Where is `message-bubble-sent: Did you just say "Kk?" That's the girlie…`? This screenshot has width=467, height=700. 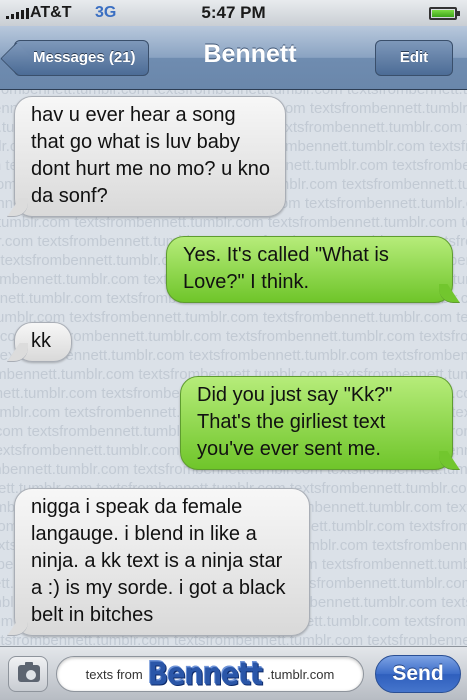 message-bubble-sent: Did you just say "Kk?" That's the girlie… is located at coordinates (316, 423).